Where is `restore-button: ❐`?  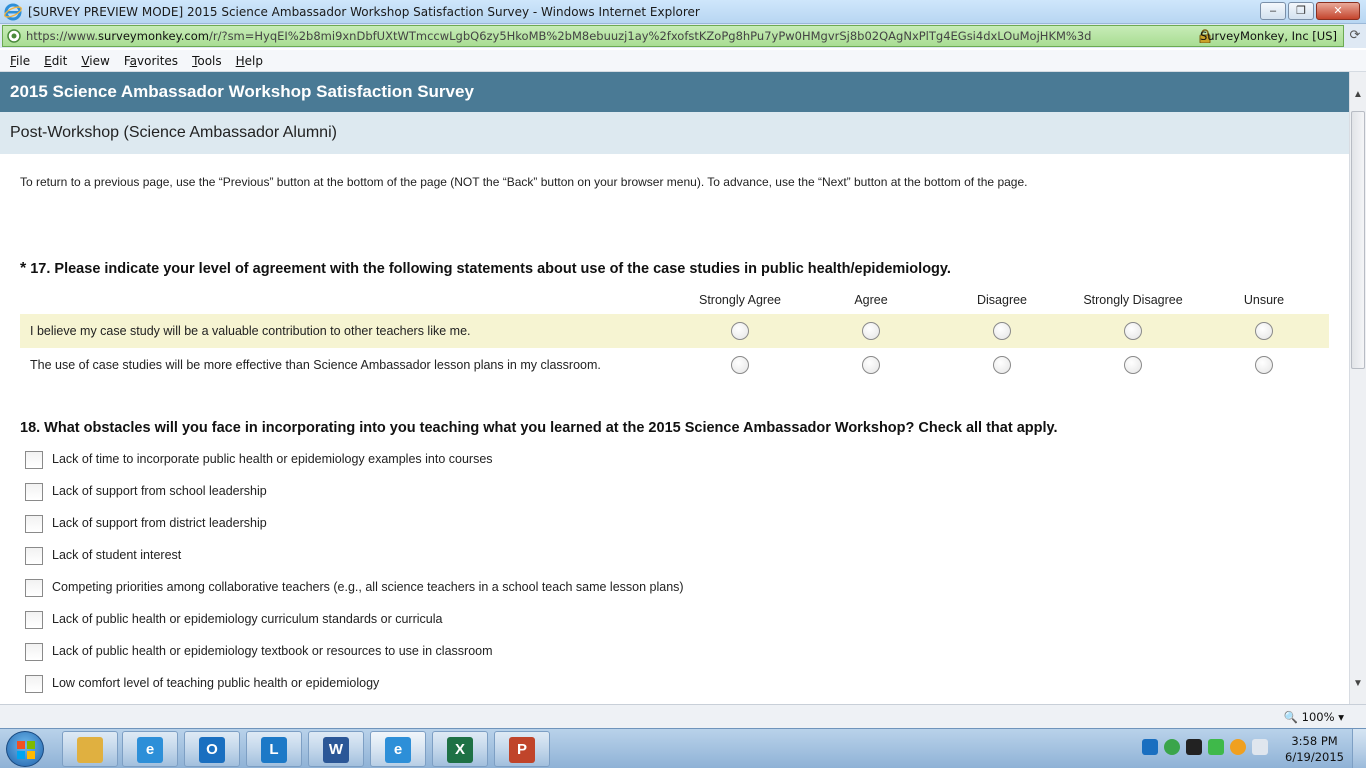 restore-button: ❐ is located at coordinates (1301, 11).